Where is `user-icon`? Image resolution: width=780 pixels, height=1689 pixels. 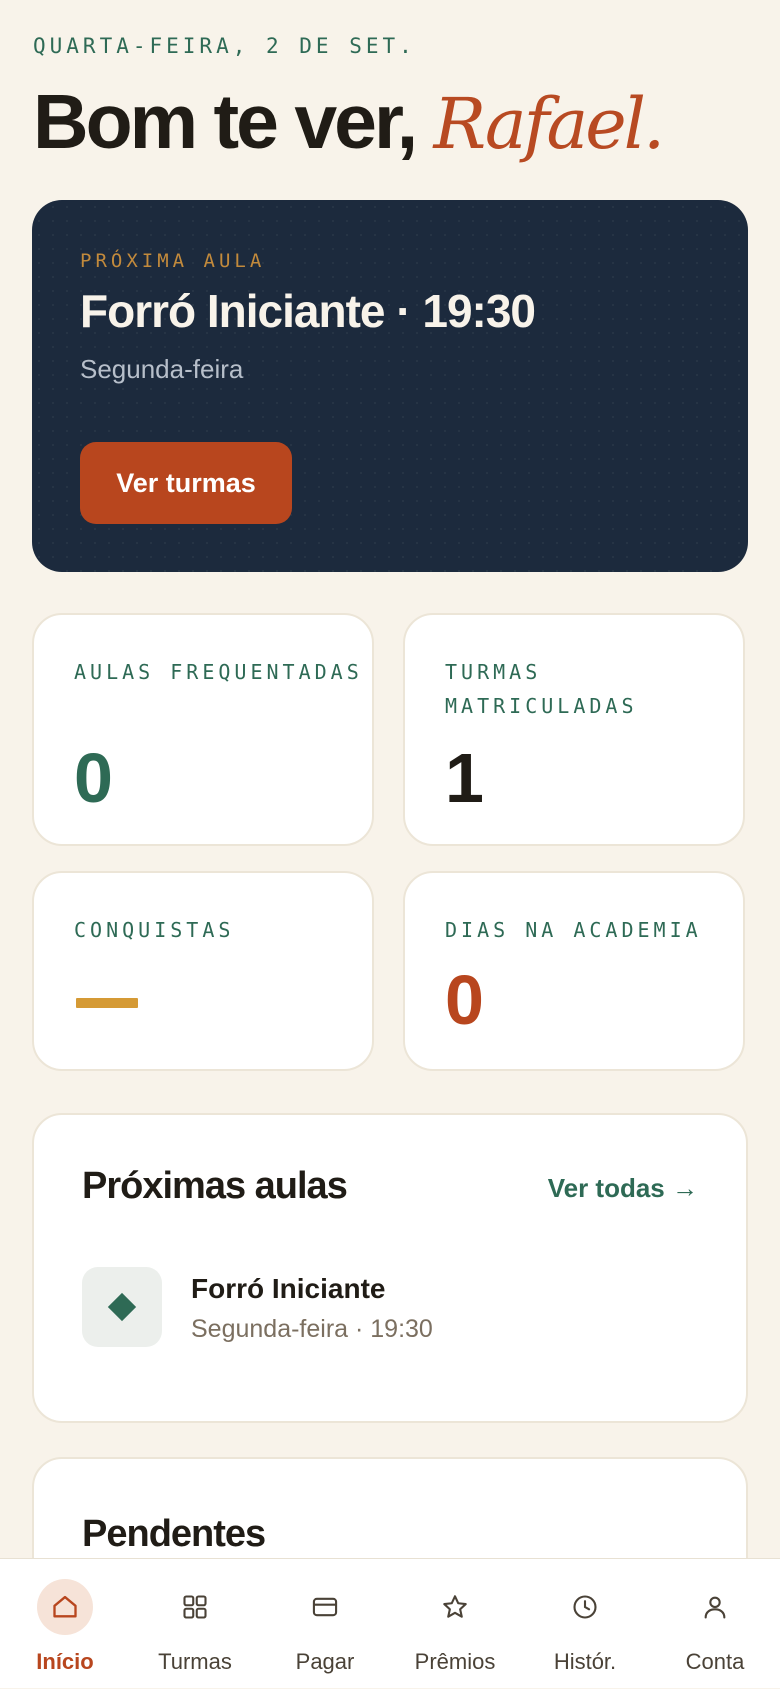
user-icon is located at coordinates (715, 1607).